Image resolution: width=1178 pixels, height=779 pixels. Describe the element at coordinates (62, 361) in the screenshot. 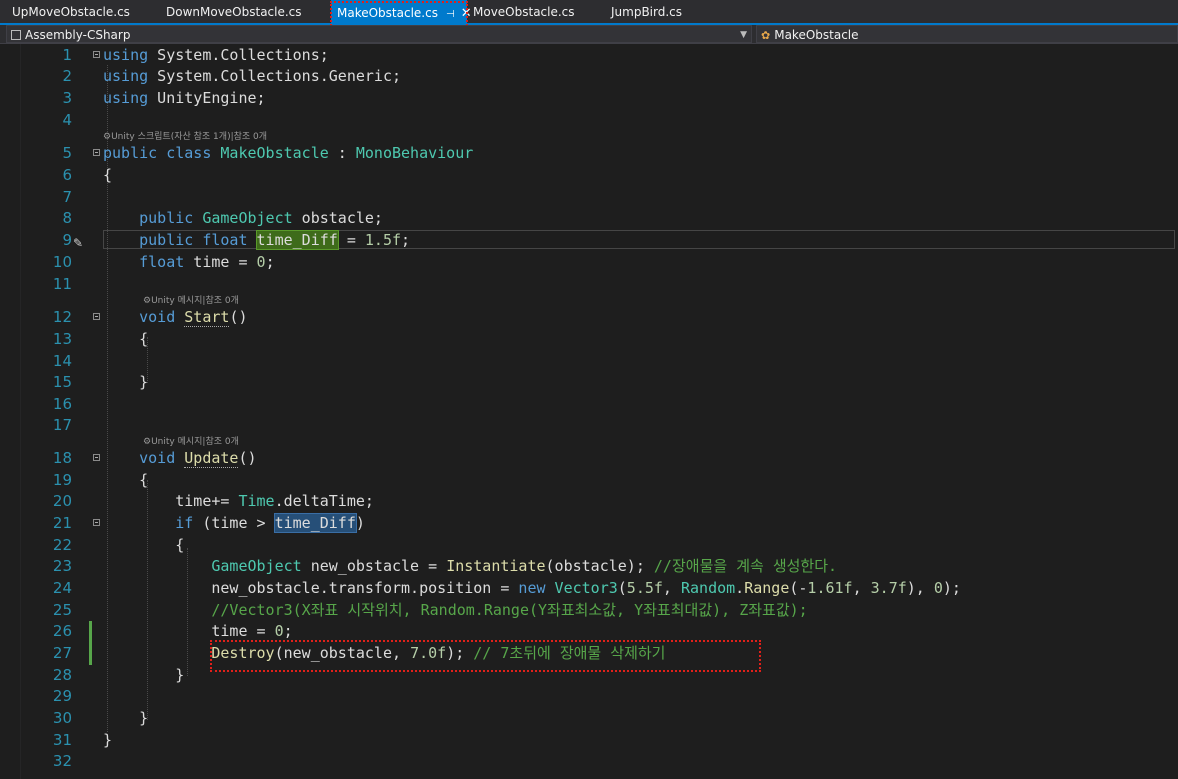

I see `line-number: 14` at that location.